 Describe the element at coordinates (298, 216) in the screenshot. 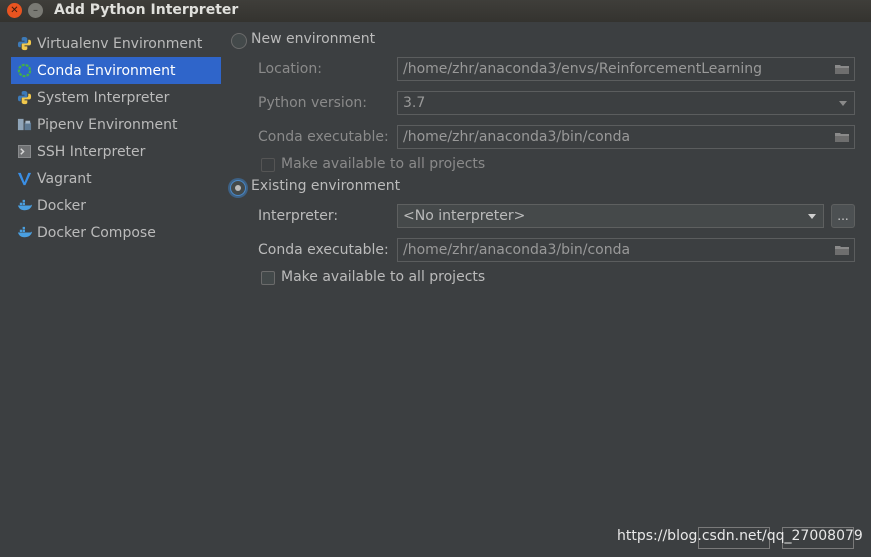

I see `interpreter-label: Interpreter:` at that location.